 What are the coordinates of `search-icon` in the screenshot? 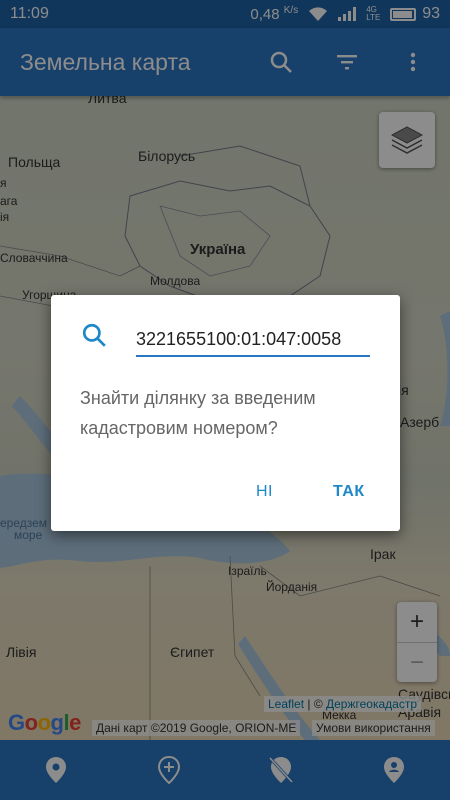 It's located at (94, 337).